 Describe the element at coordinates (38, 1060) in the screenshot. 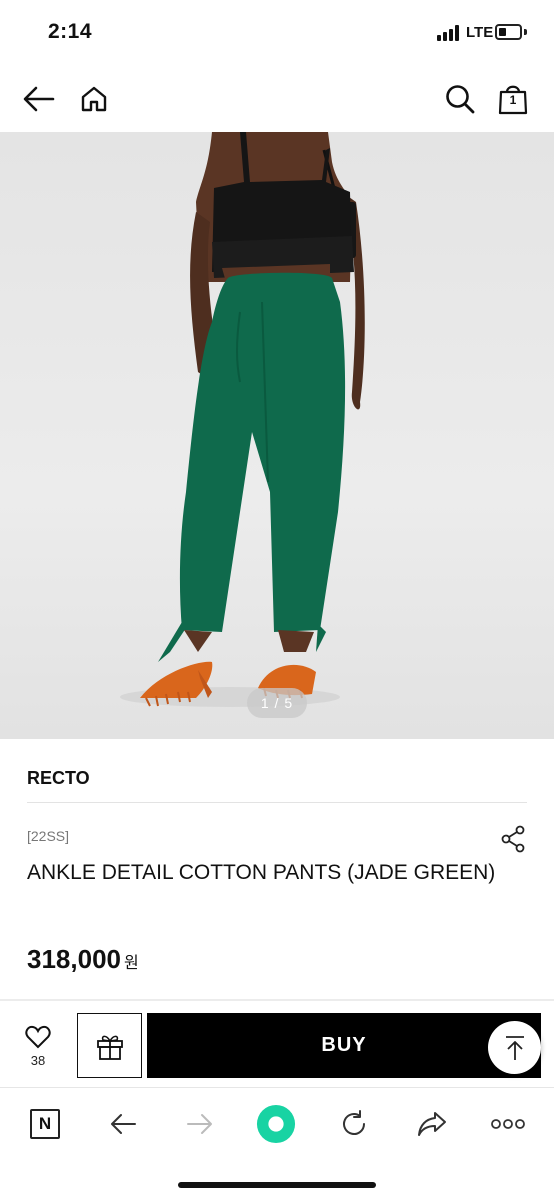

I see `like-count: 38` at that location.